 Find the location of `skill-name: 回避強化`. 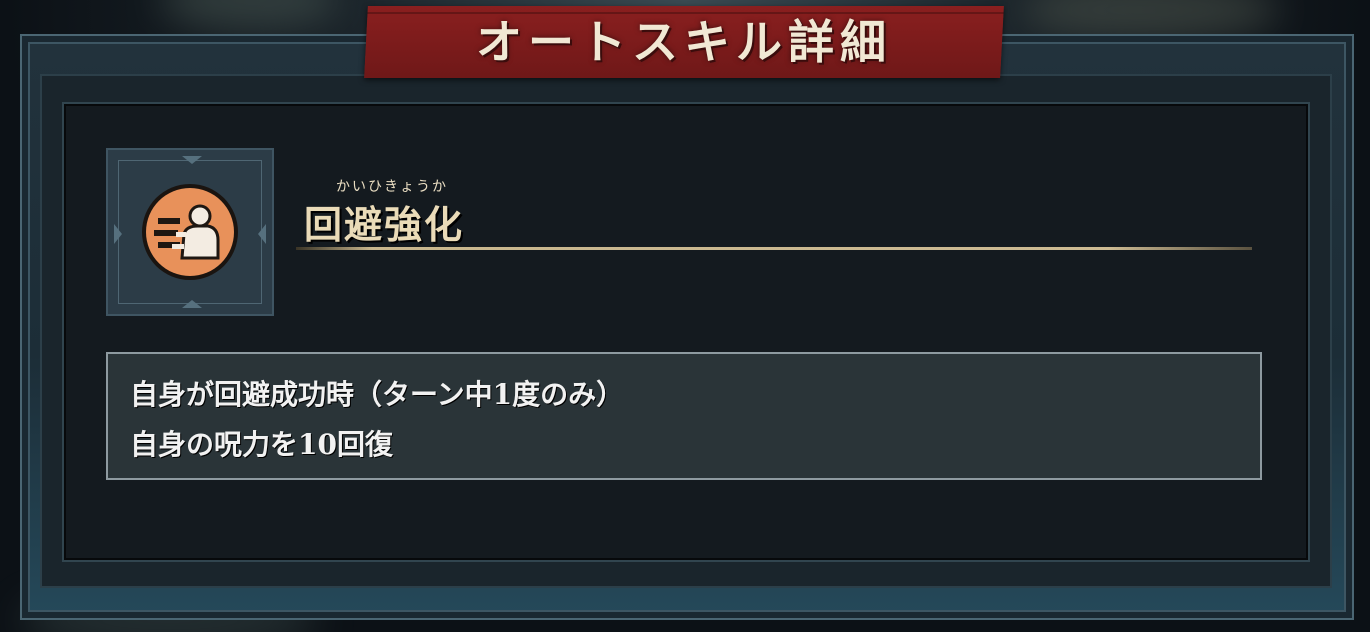

skill-name: 回避強化 is located at coordinates (384, 224).